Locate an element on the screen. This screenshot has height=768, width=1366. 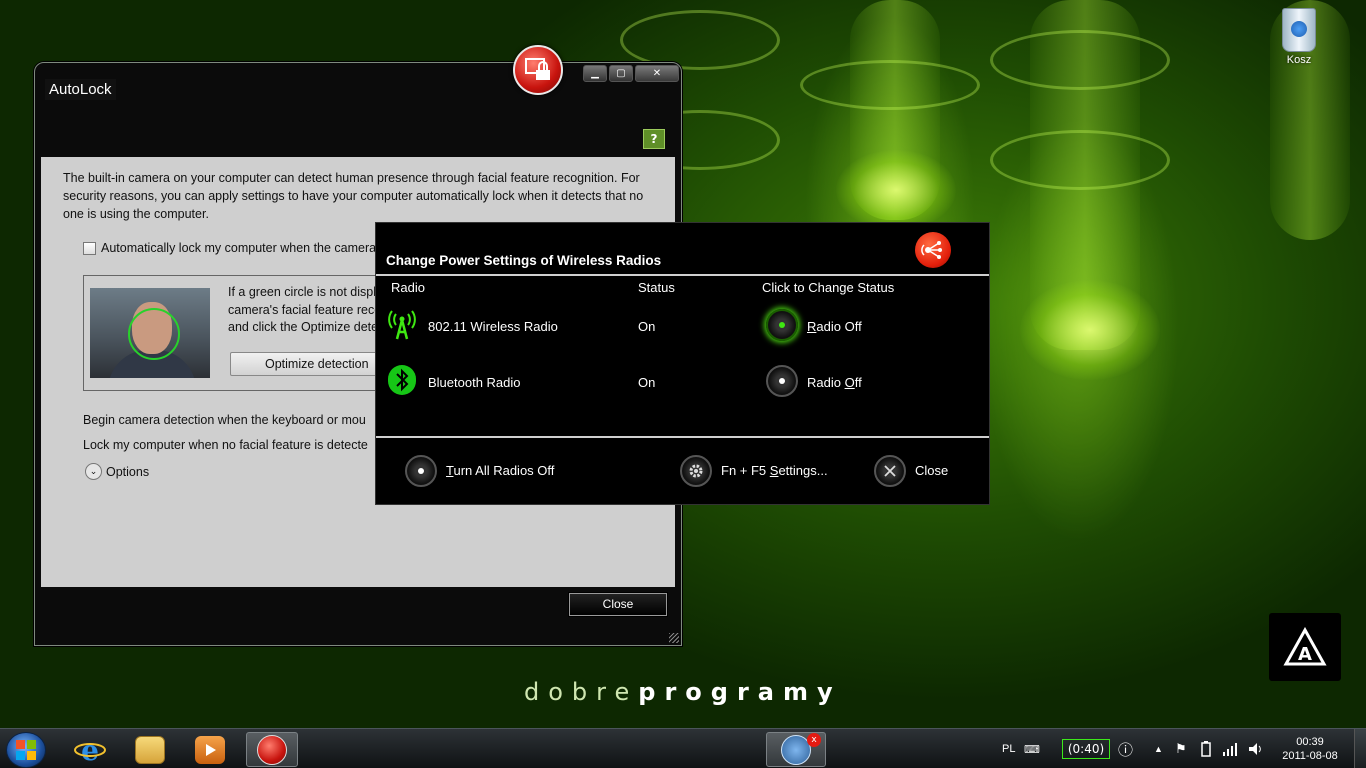
window-close-button: ✕ is located at coordinates (657, 73).